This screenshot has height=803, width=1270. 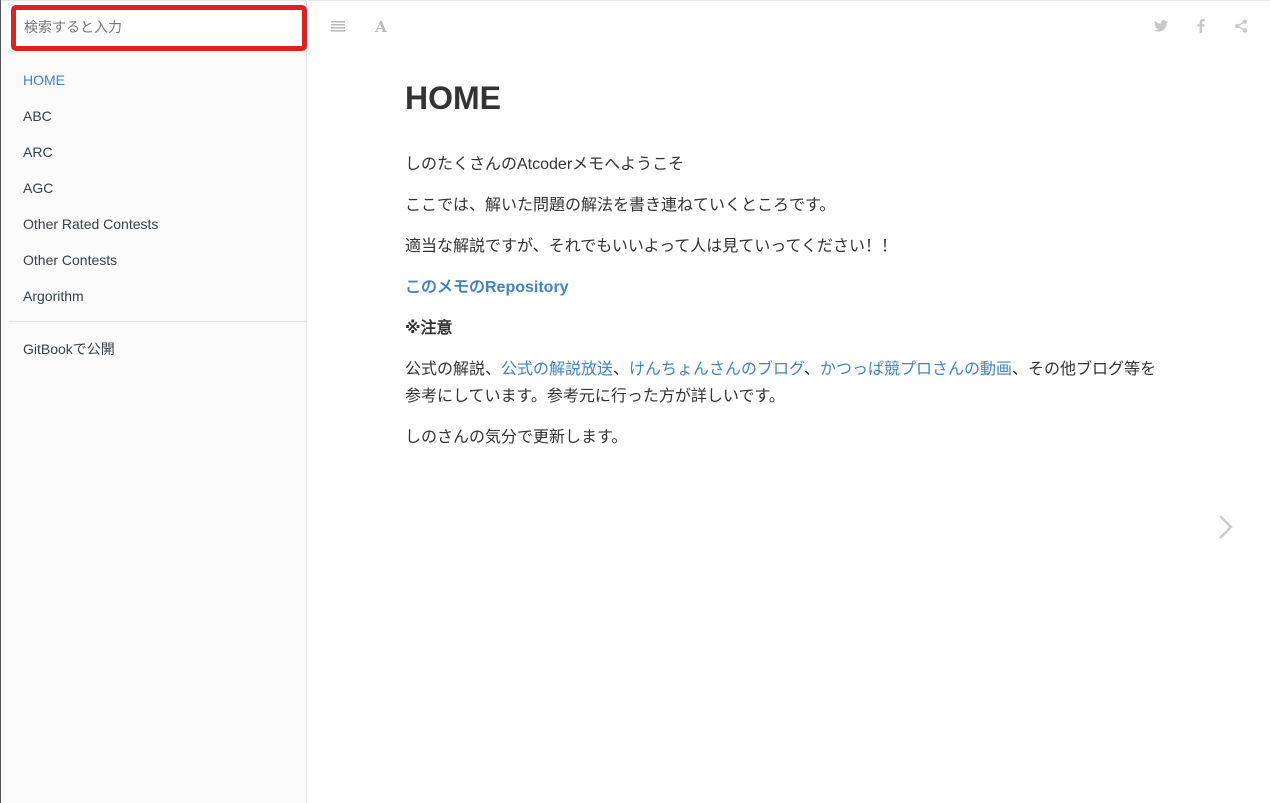 I want to click on update-note: しのさんの気分で更新します。, so click(x=516, y=437).